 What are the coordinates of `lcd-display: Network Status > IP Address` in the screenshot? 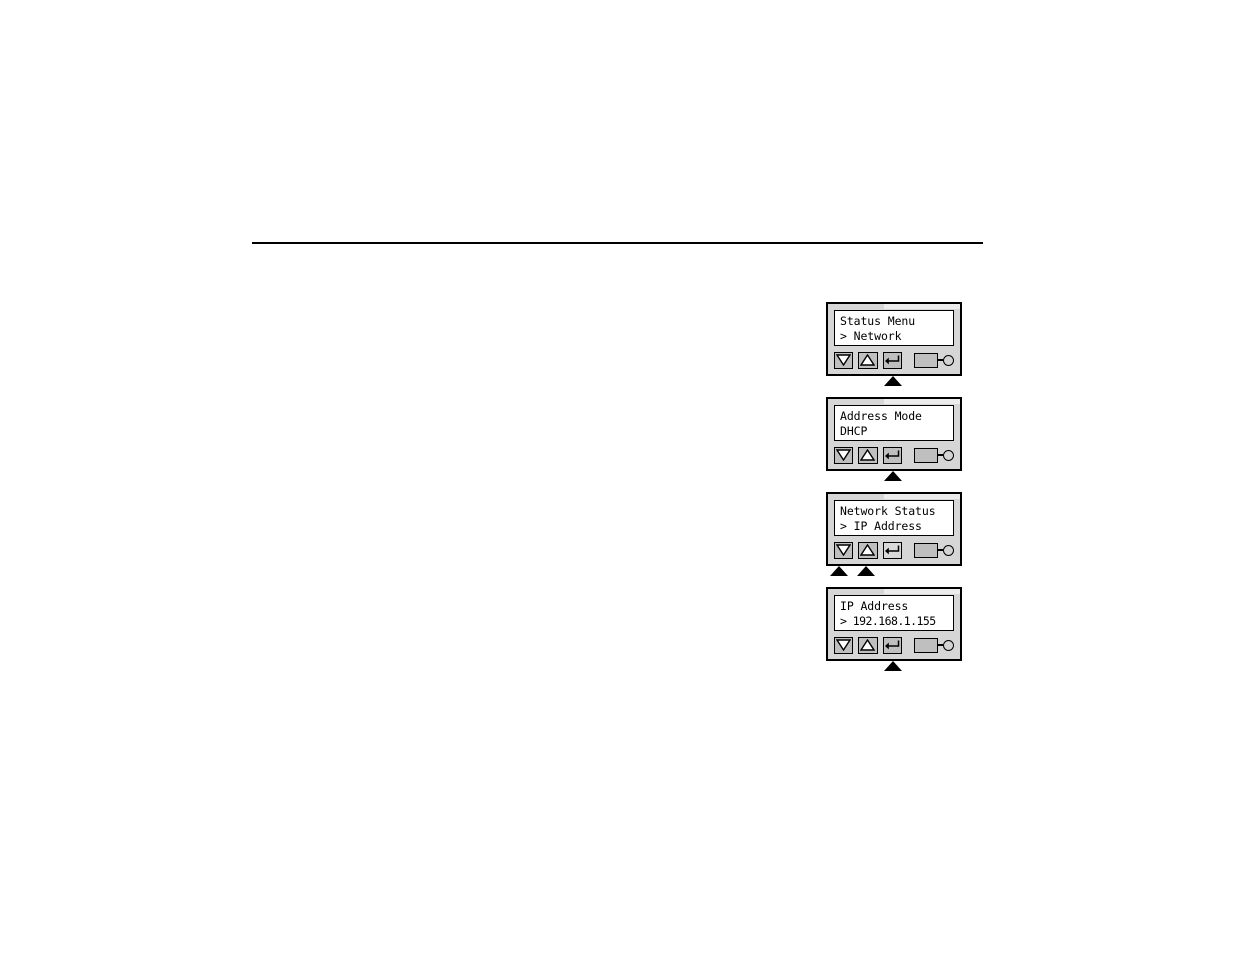 It's located at (894, 518).